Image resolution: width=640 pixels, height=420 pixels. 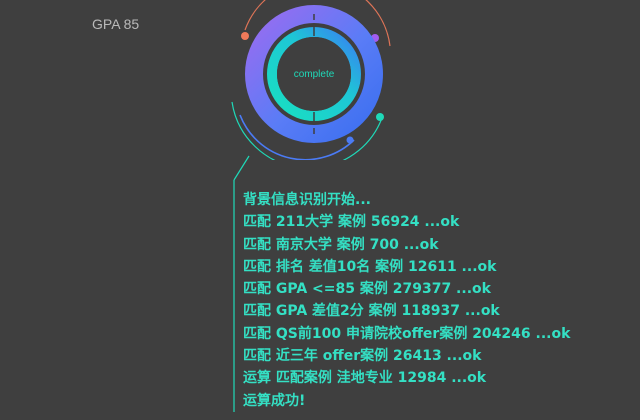 I want to click on dot-teal, so click(x=380, y=117).